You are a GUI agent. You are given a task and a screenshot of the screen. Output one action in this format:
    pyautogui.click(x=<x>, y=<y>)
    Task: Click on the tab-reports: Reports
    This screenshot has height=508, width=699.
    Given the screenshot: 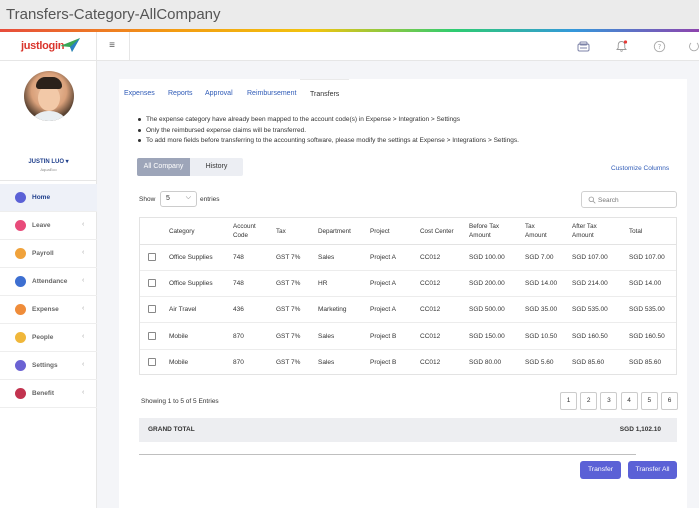 What is the action you would take?
    pyautogui.click(x=180, y=93)
    